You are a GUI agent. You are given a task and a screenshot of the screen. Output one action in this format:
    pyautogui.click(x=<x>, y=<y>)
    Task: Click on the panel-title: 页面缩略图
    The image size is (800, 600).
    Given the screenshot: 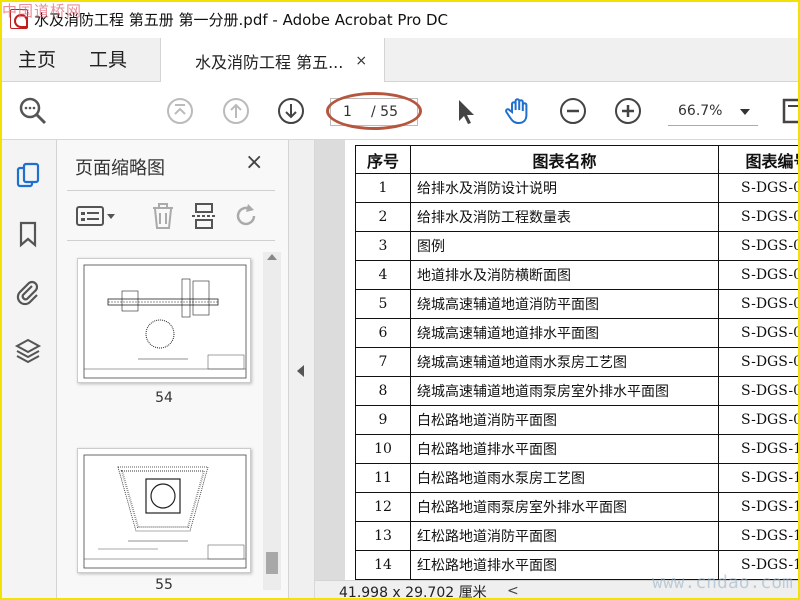 What is the action you would take?
    pyautogui.click(x=120, y=168)
    